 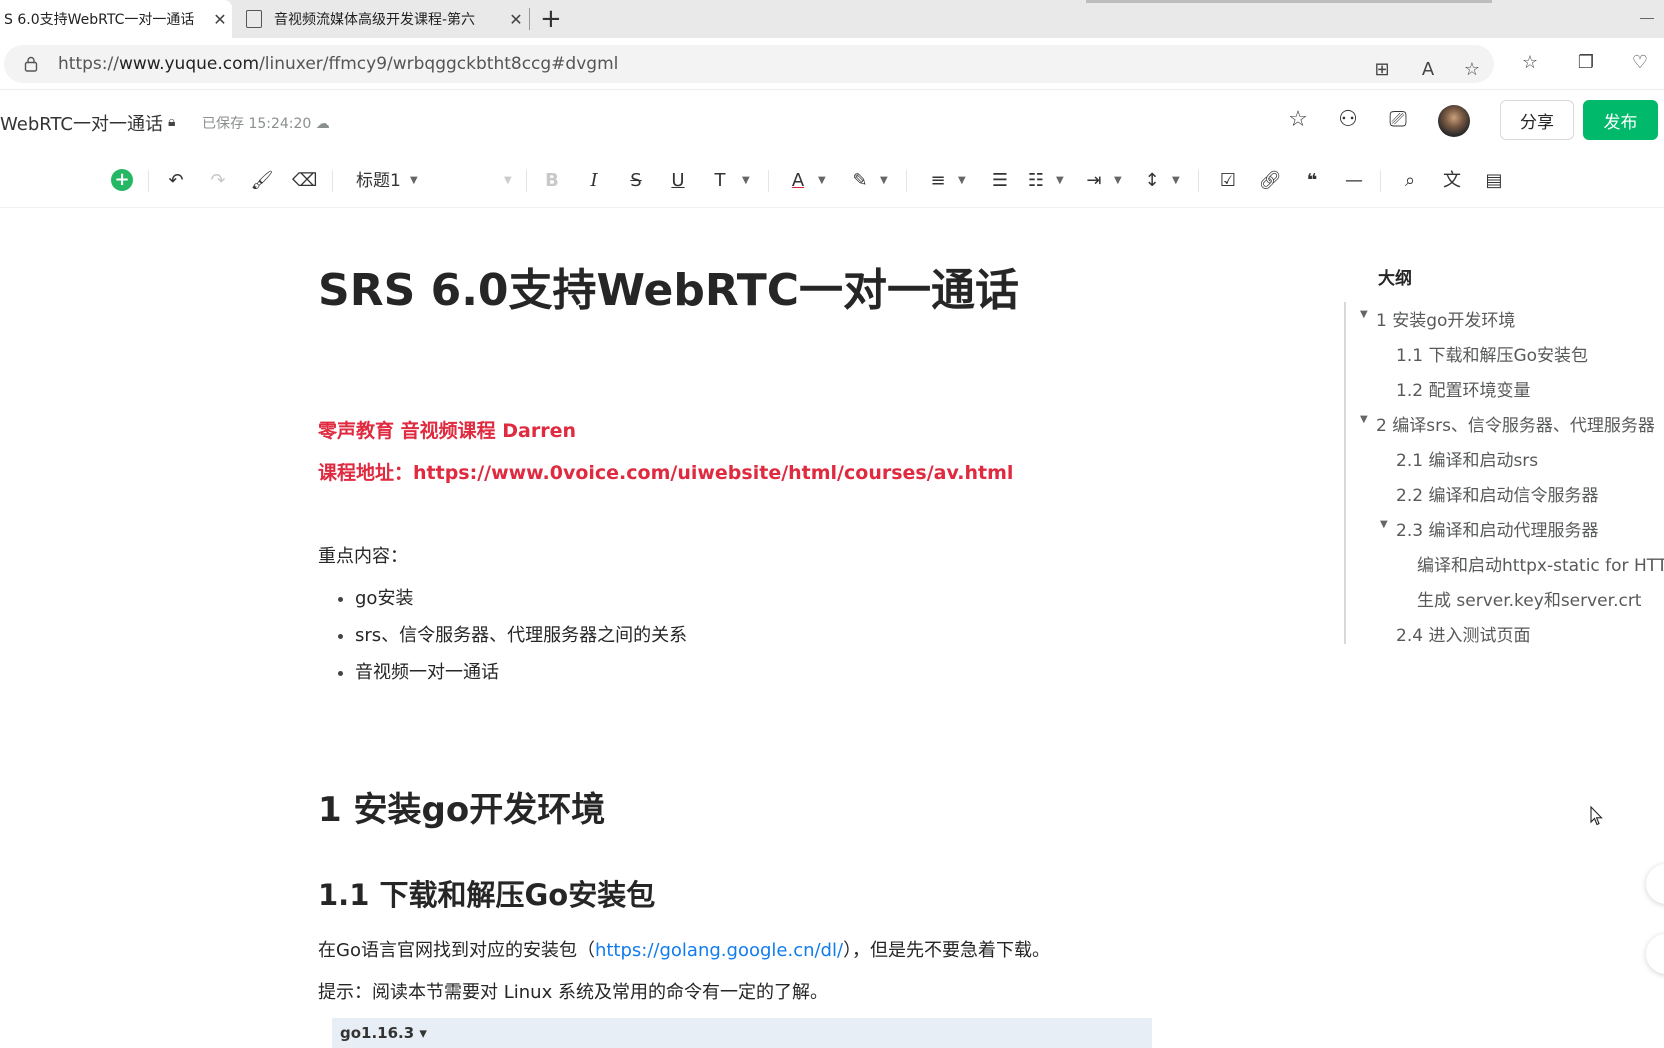 I want to click on outline-item-label: 1.2 配置环境变量, so click(x=1463, y=391).